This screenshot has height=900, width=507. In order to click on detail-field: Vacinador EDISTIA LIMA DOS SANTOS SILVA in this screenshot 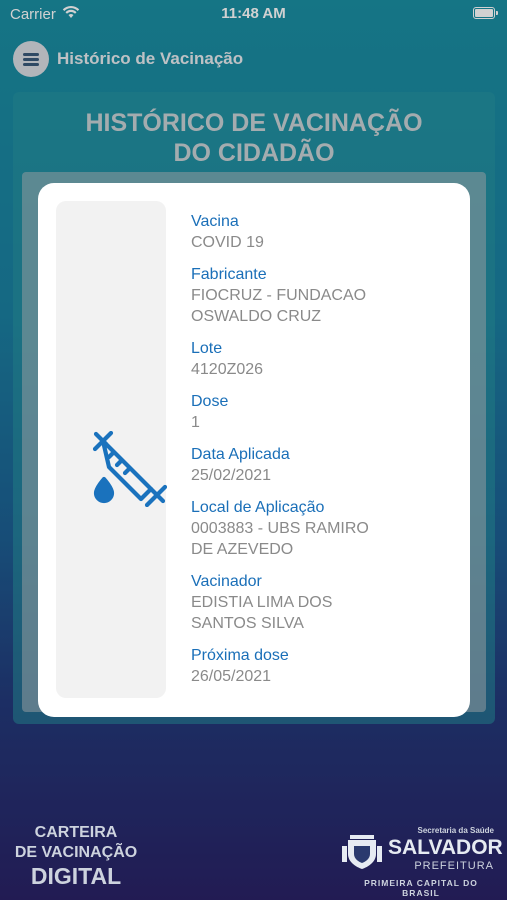, I will do `click(321, 602)`.